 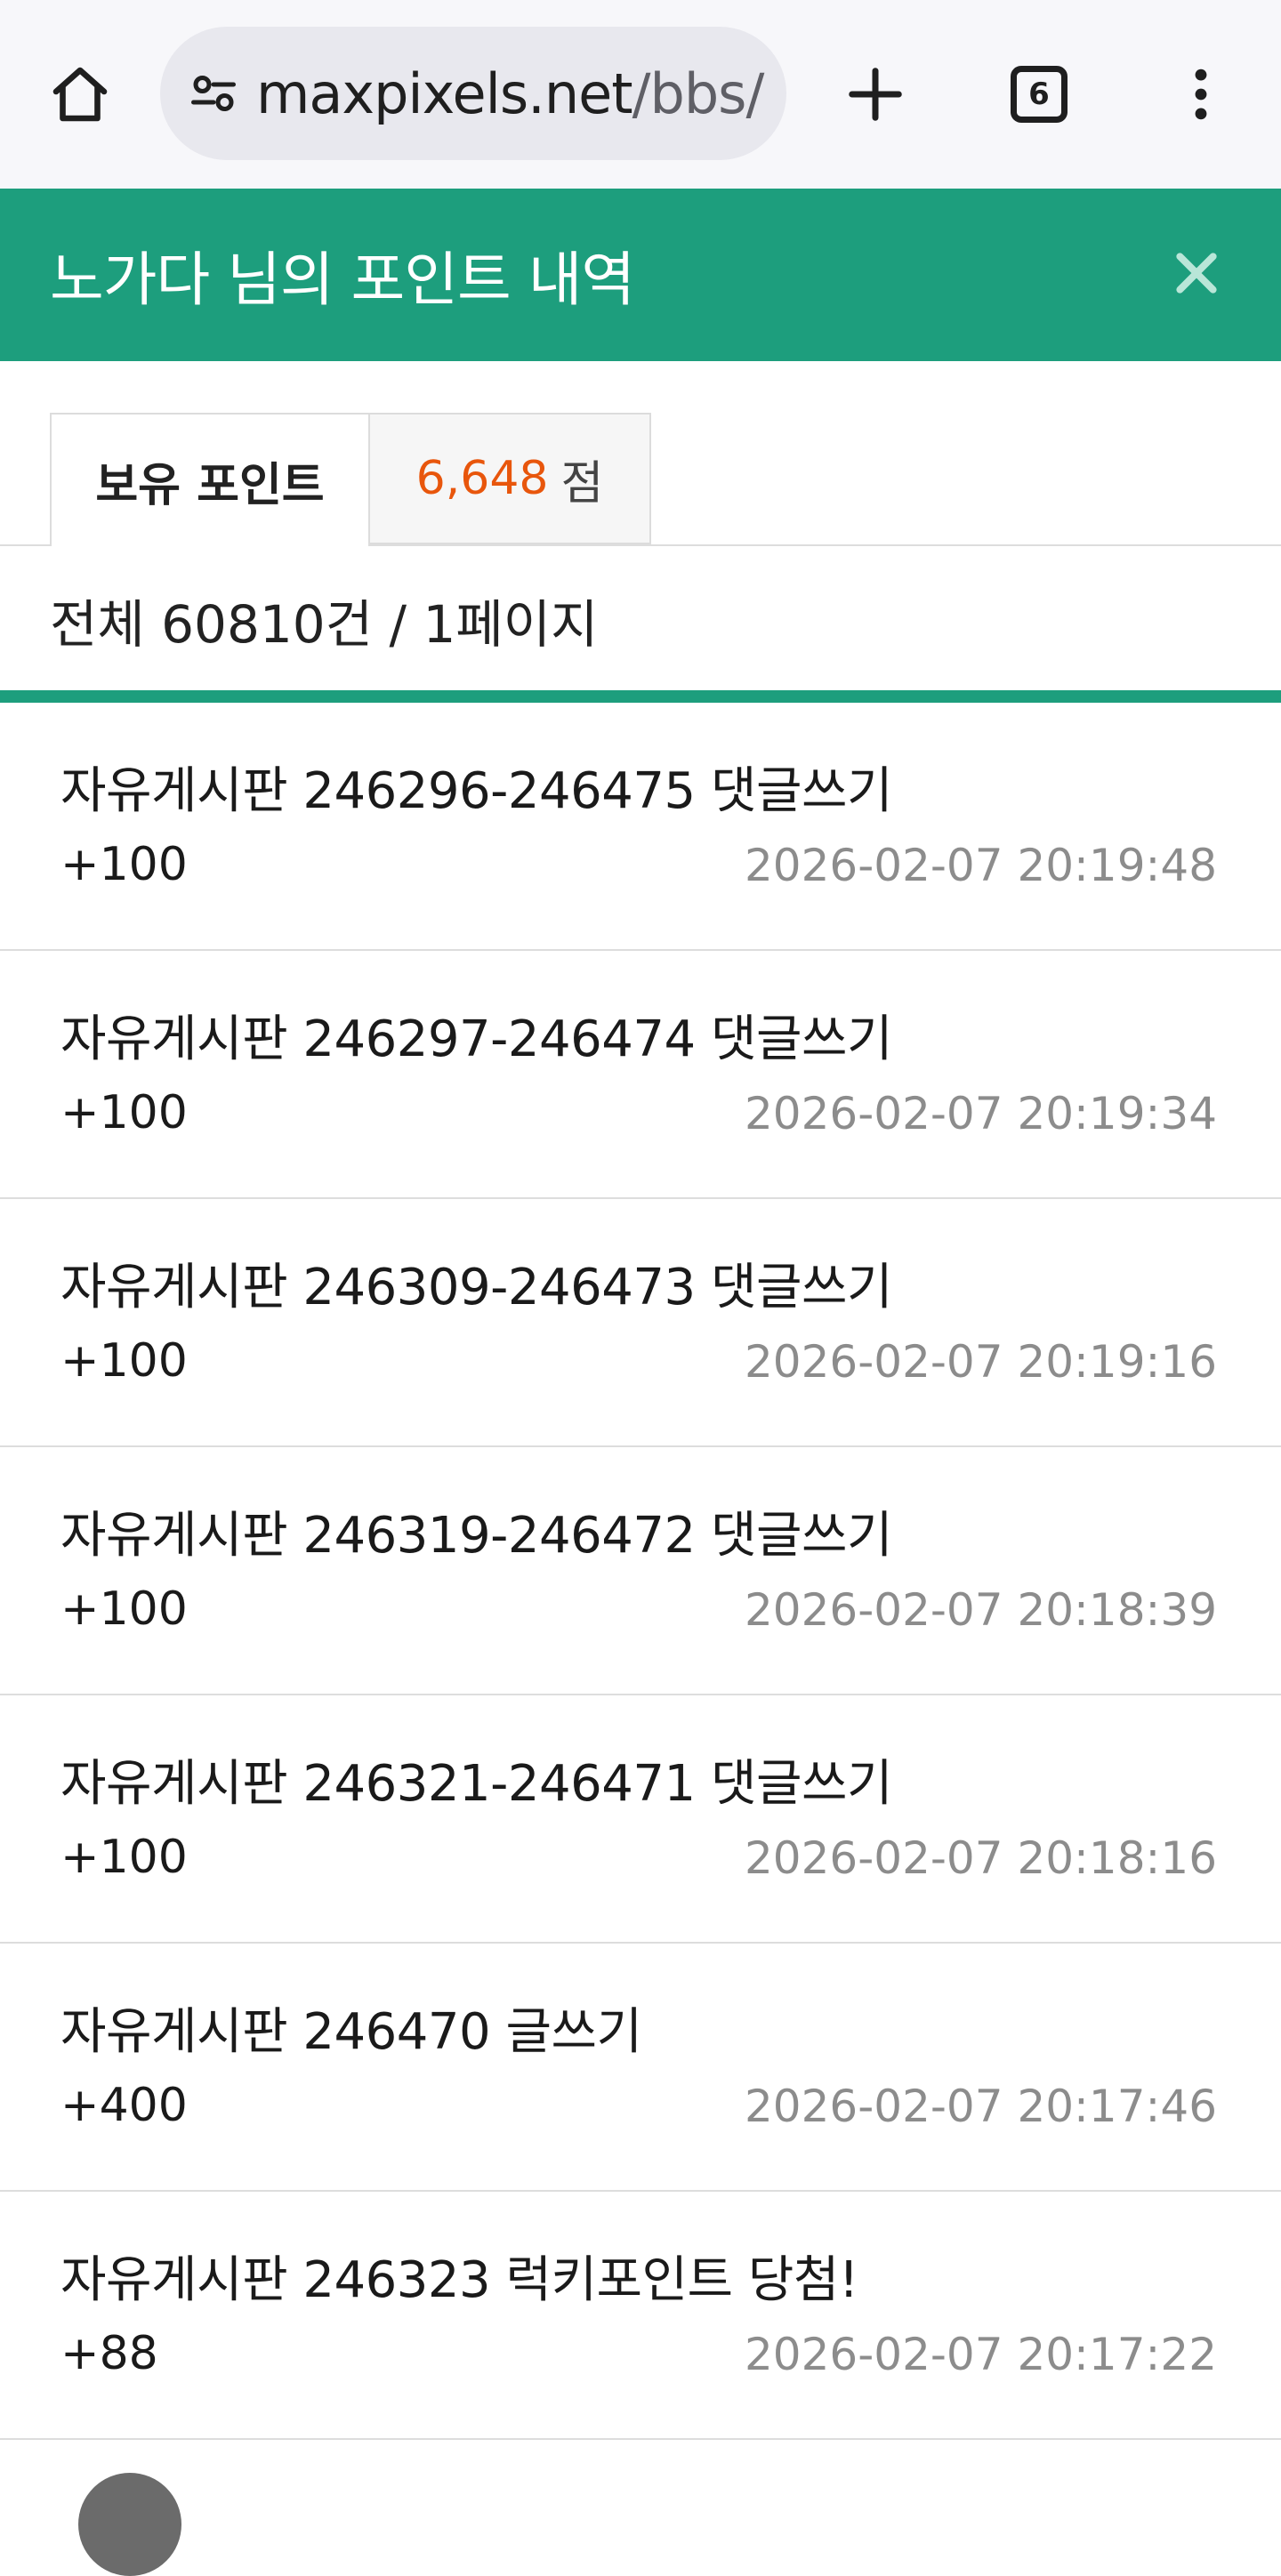 What do you see at coordinates (980, 1113) in the screenshot?
I see `item-date: 2026-02-07 20:19:34` at bounding box center [980, 1113].